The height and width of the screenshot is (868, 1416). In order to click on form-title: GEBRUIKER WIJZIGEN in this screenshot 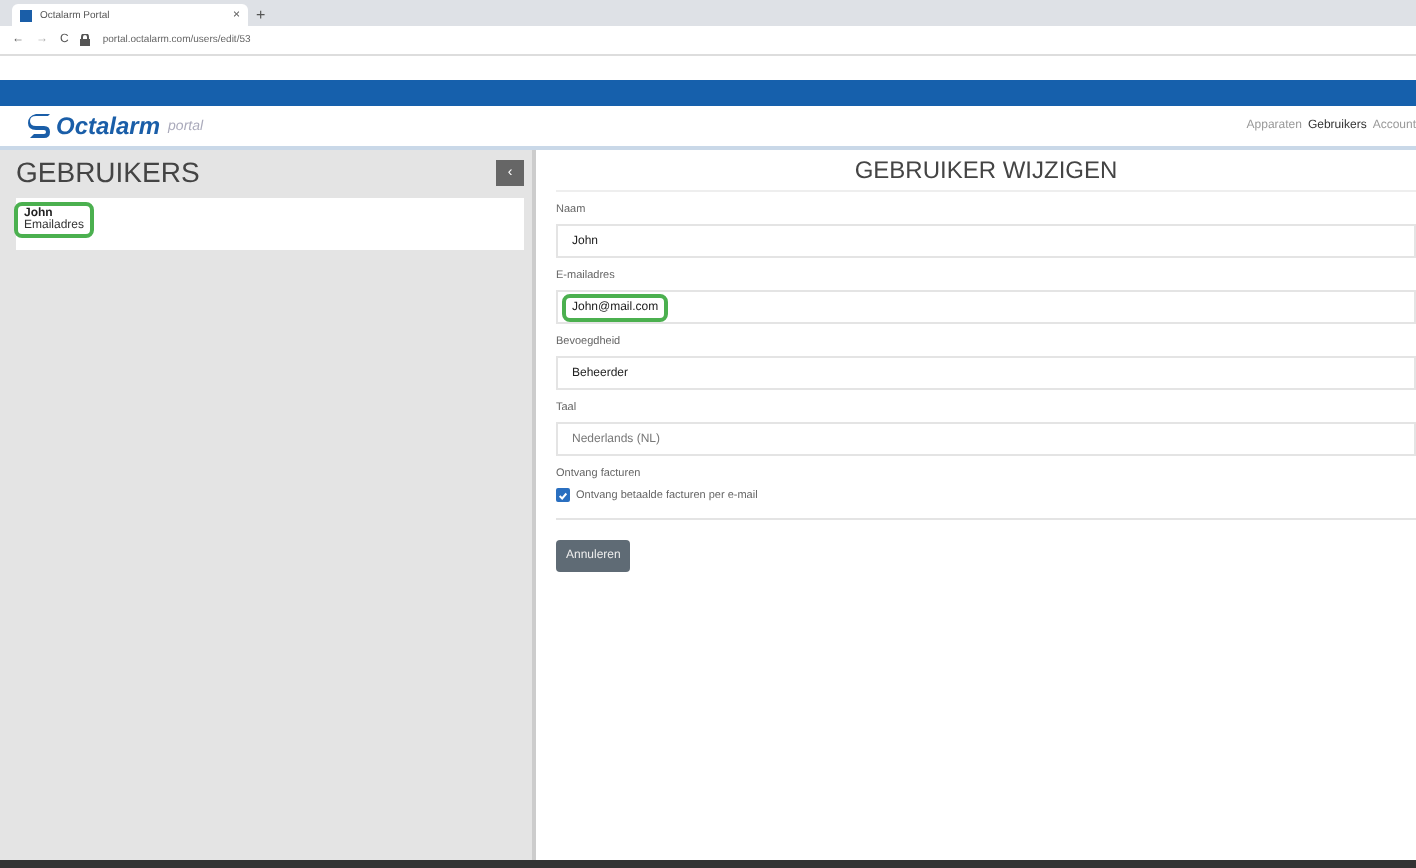, I will do `click(986, 171)`.